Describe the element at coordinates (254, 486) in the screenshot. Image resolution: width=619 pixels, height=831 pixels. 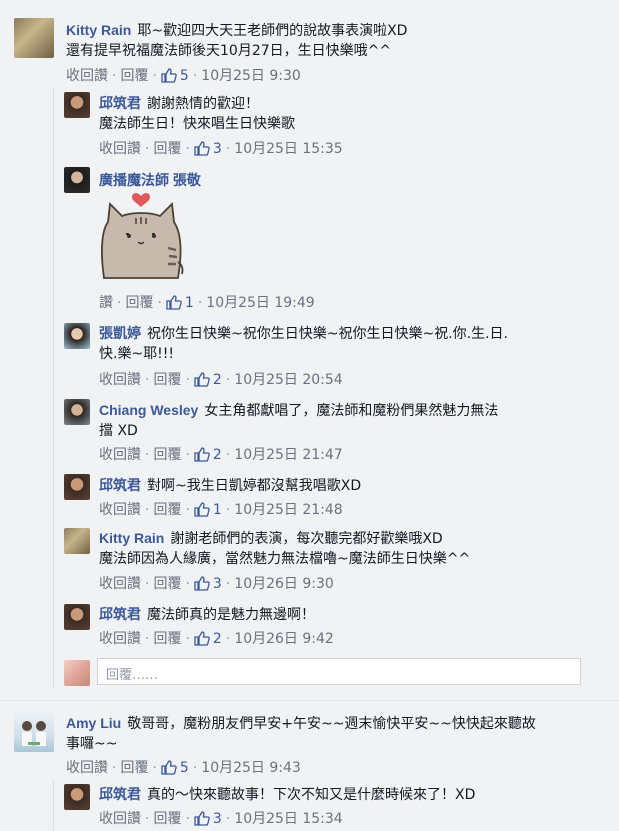
I see `comment-text: 對啊~我生日凱婷都沒幫我唱歌XD` at that location.